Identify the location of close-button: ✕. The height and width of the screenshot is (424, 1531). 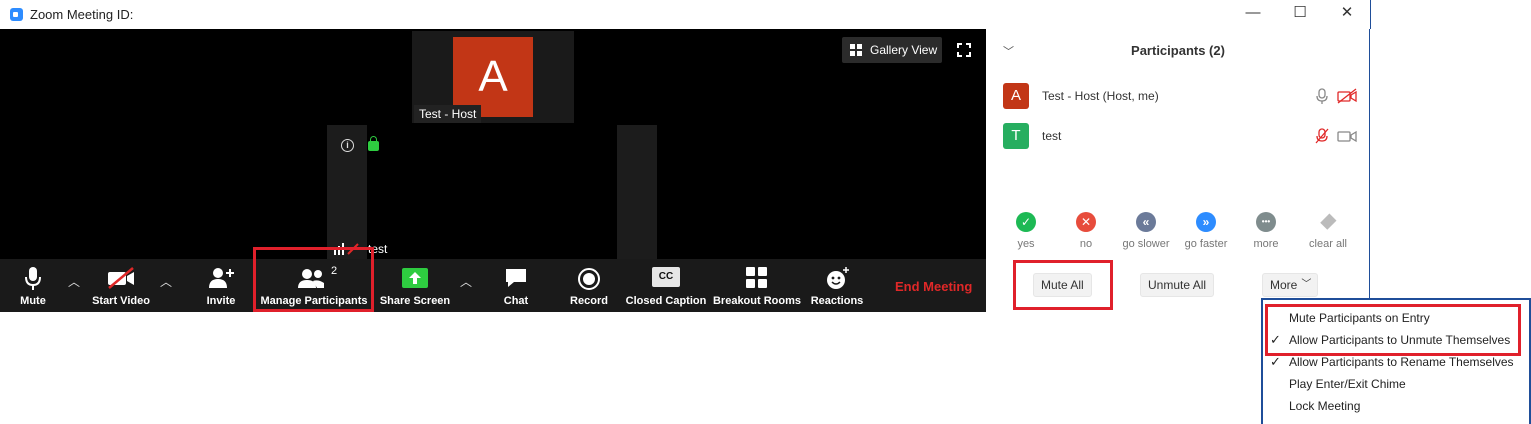
(1347, 14).